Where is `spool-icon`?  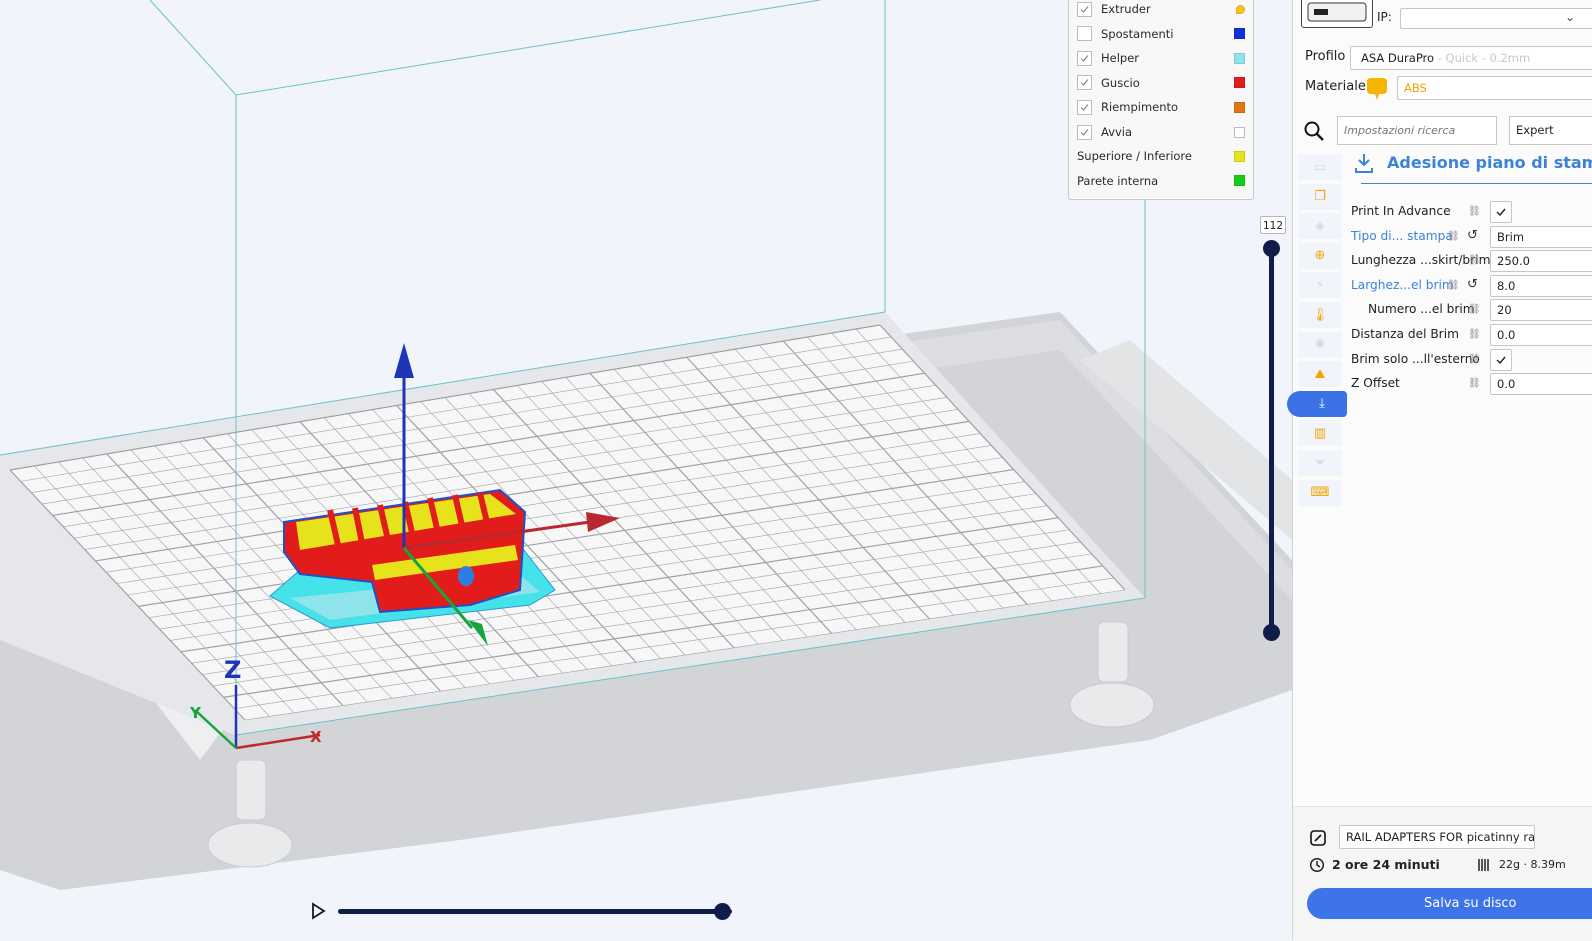 spool-icon is located at coordinates (1377, 89).